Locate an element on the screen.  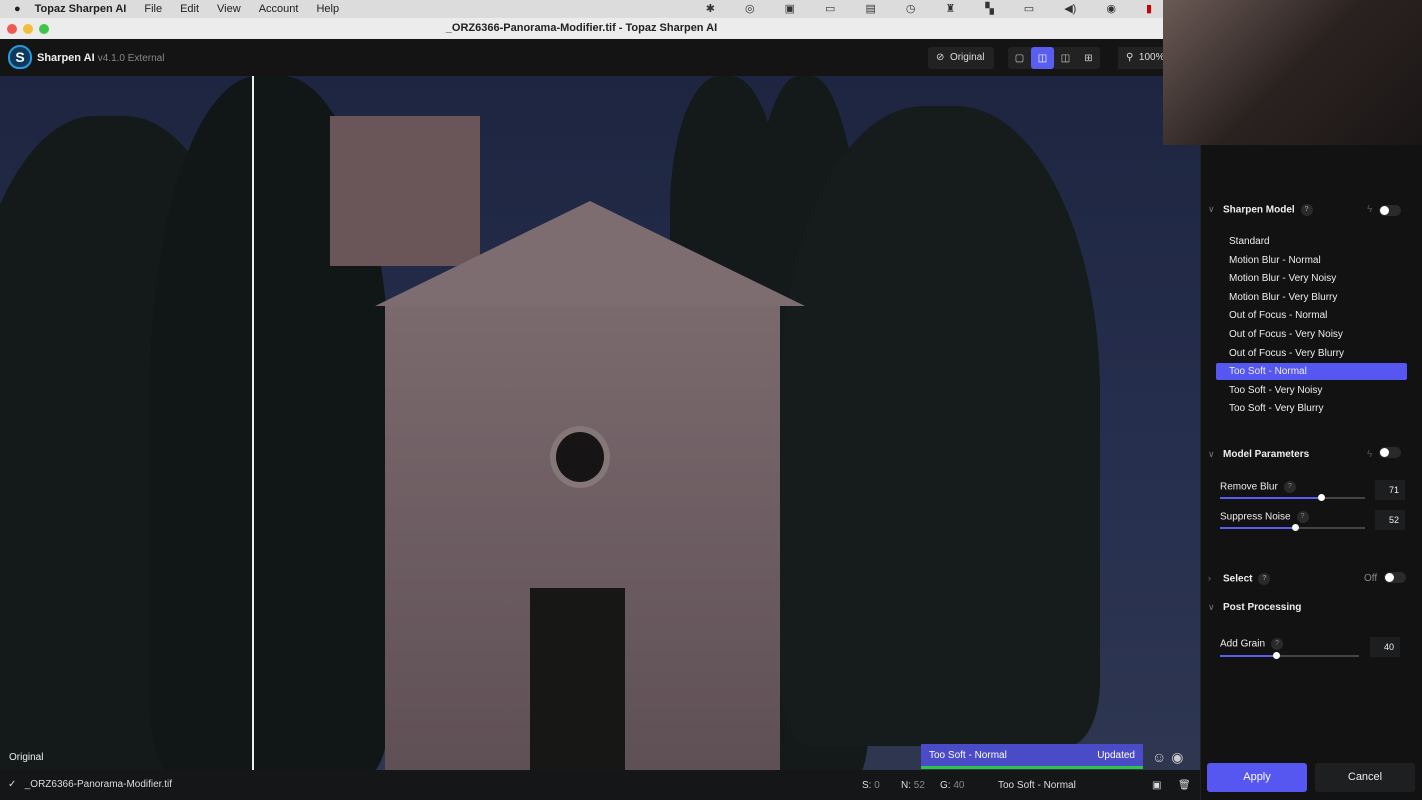
menu-help: Help is located at coordinates (327, 9).